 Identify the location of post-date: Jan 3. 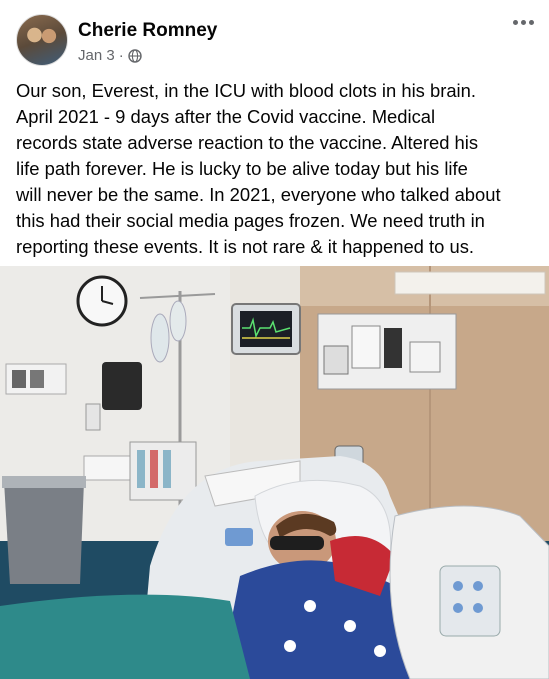
(96, 55).